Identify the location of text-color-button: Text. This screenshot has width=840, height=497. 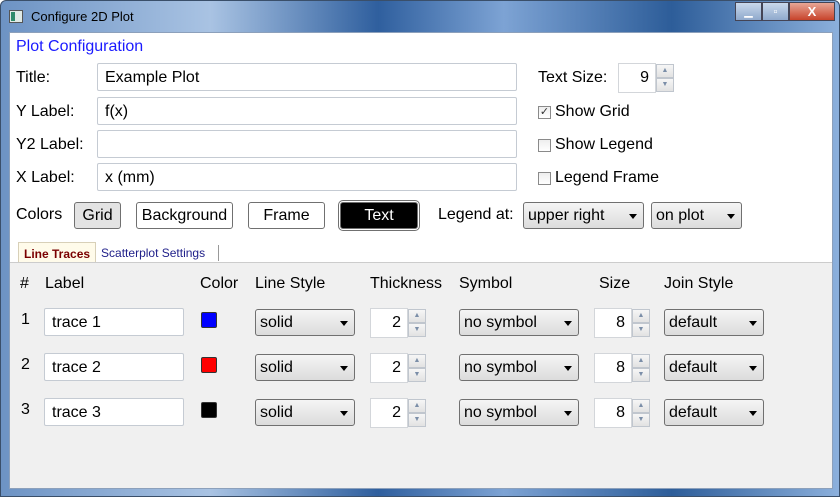
(379, 215).